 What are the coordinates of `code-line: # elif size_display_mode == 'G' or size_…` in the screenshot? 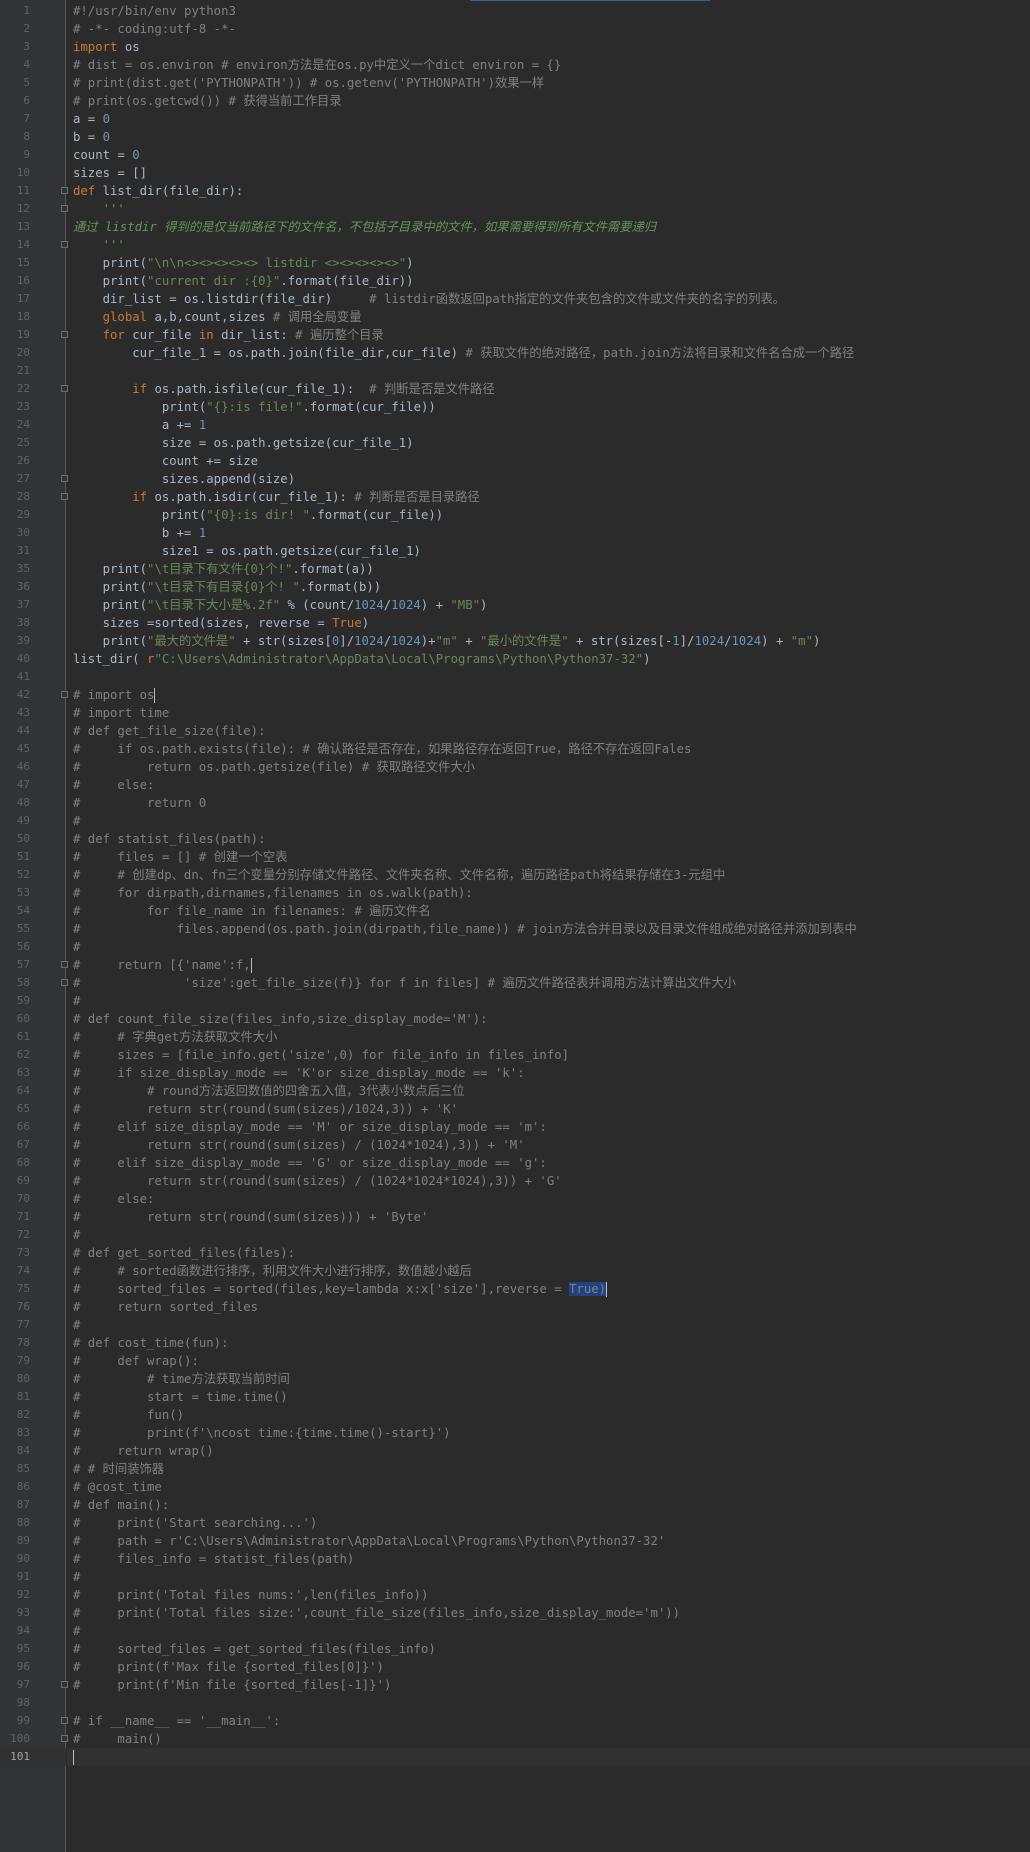 It's located at (548, 1163).